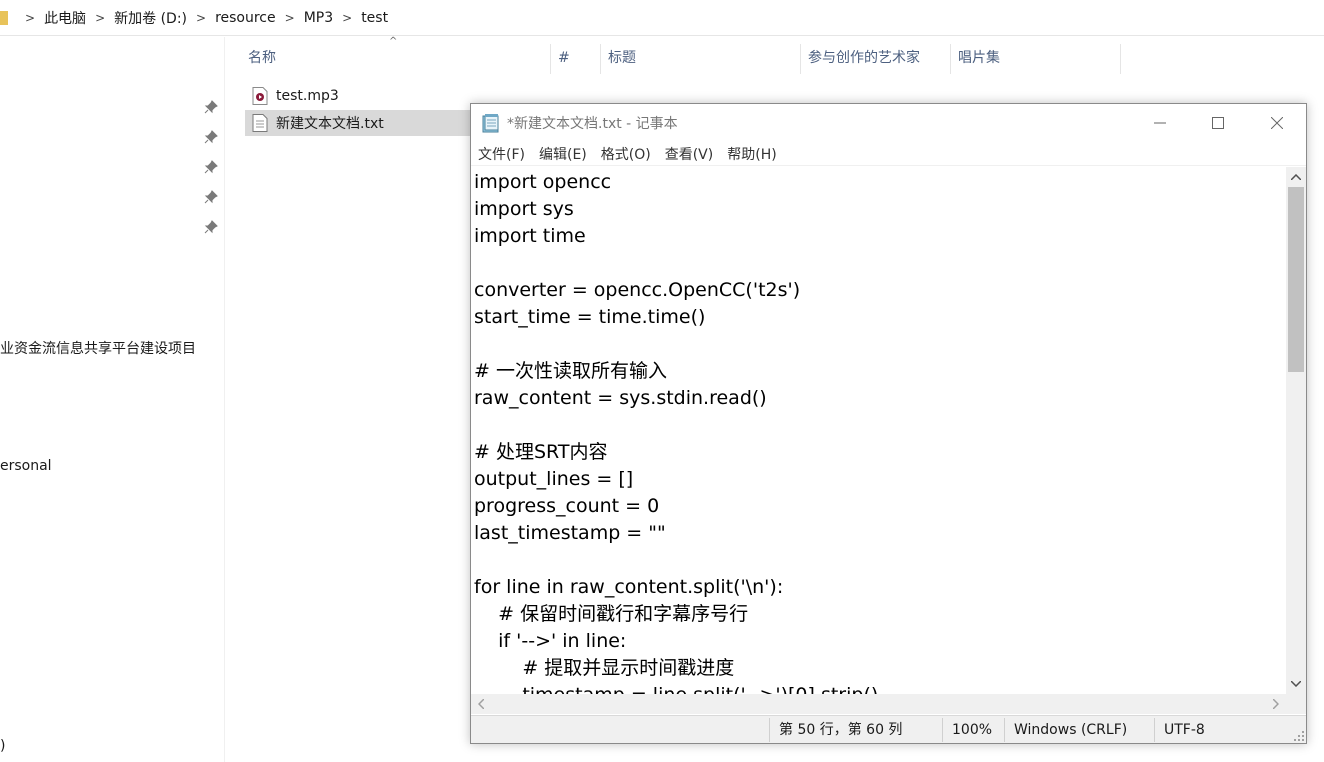  I want to click on horizontal-scrollbar, so click(878, 704).